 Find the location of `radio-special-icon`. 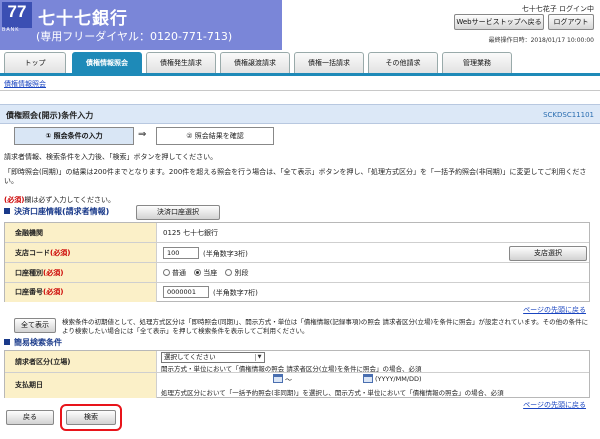

radio-special-icon is located at coordinates (229, 272).